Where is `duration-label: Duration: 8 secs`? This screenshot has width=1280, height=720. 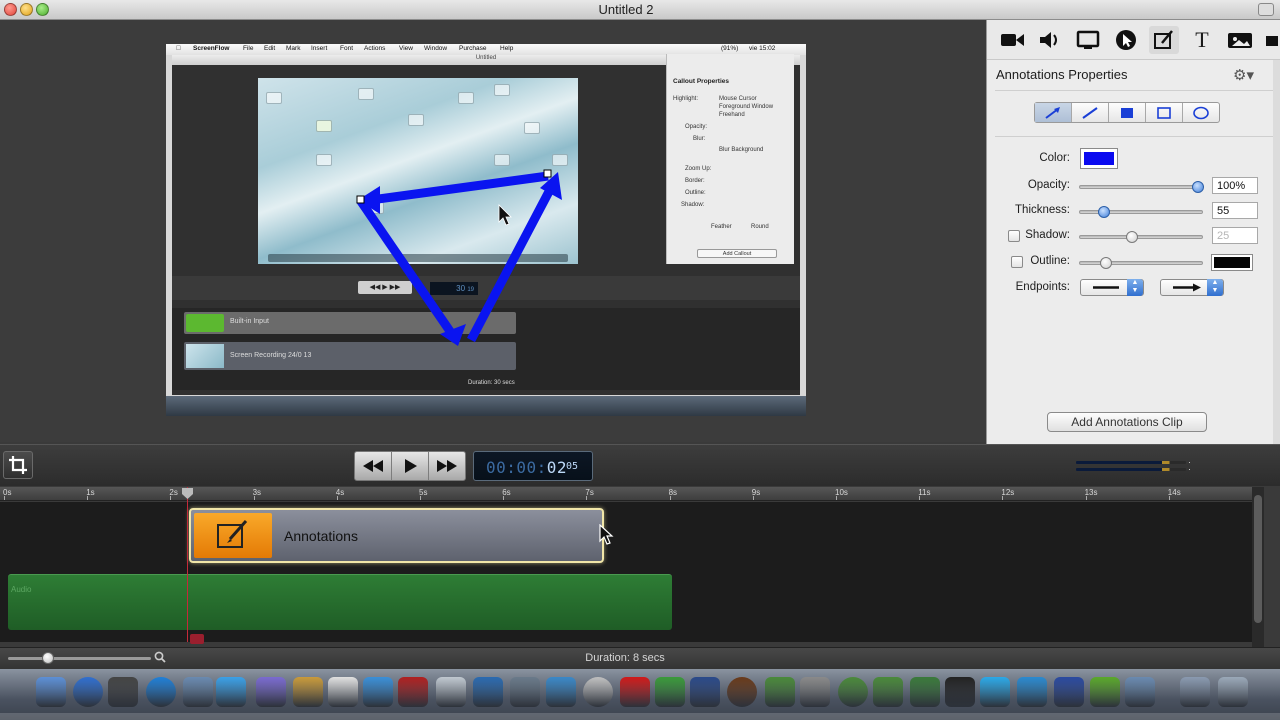 duration-label: Duration: 8 secs is located at coordinates (625, 658).